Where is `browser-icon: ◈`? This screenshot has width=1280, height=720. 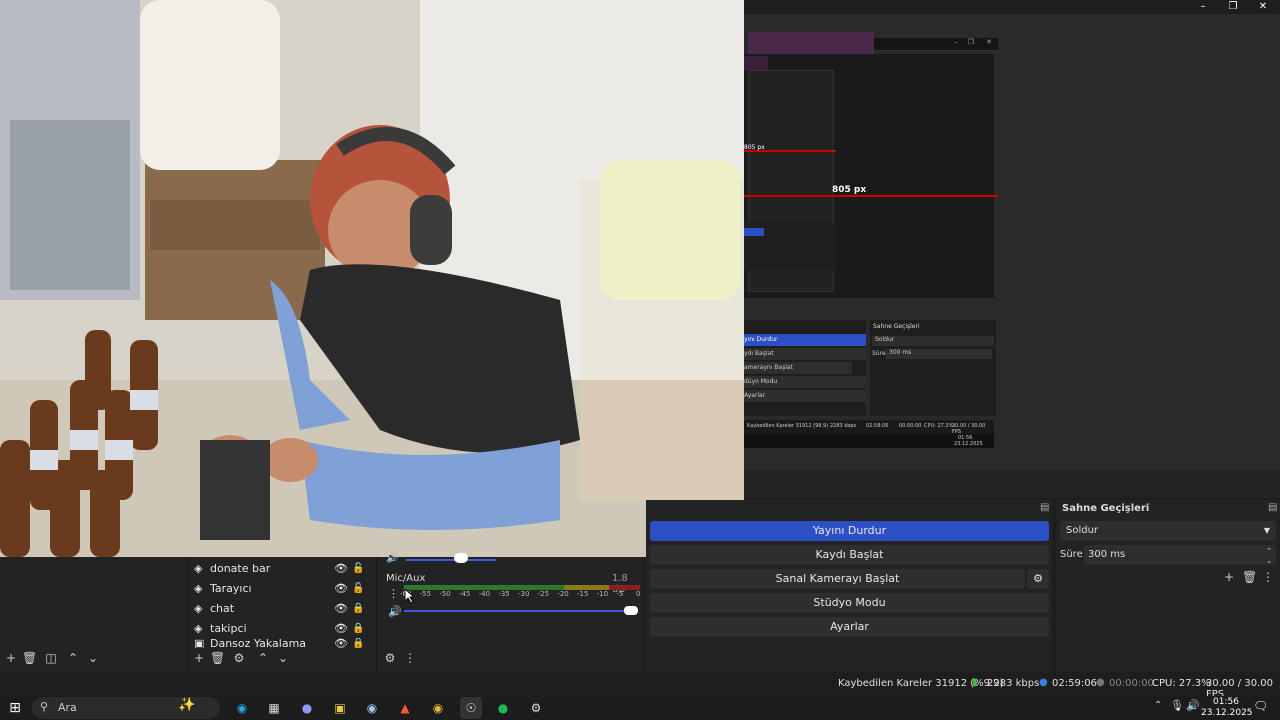 browser-icon: ◈ is located at coordinates (198, 608).